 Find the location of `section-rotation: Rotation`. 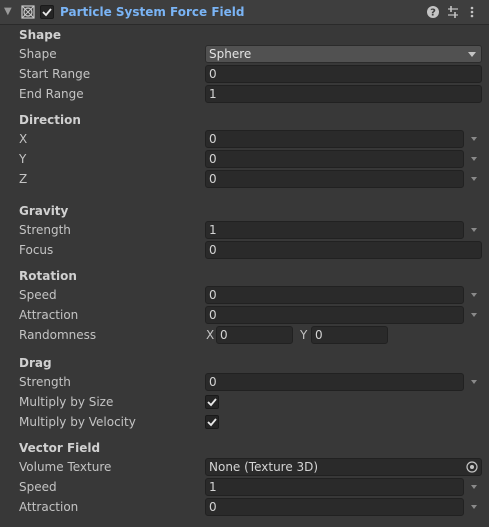

section-rotation: Rotation is located at coordinates (48, 276).